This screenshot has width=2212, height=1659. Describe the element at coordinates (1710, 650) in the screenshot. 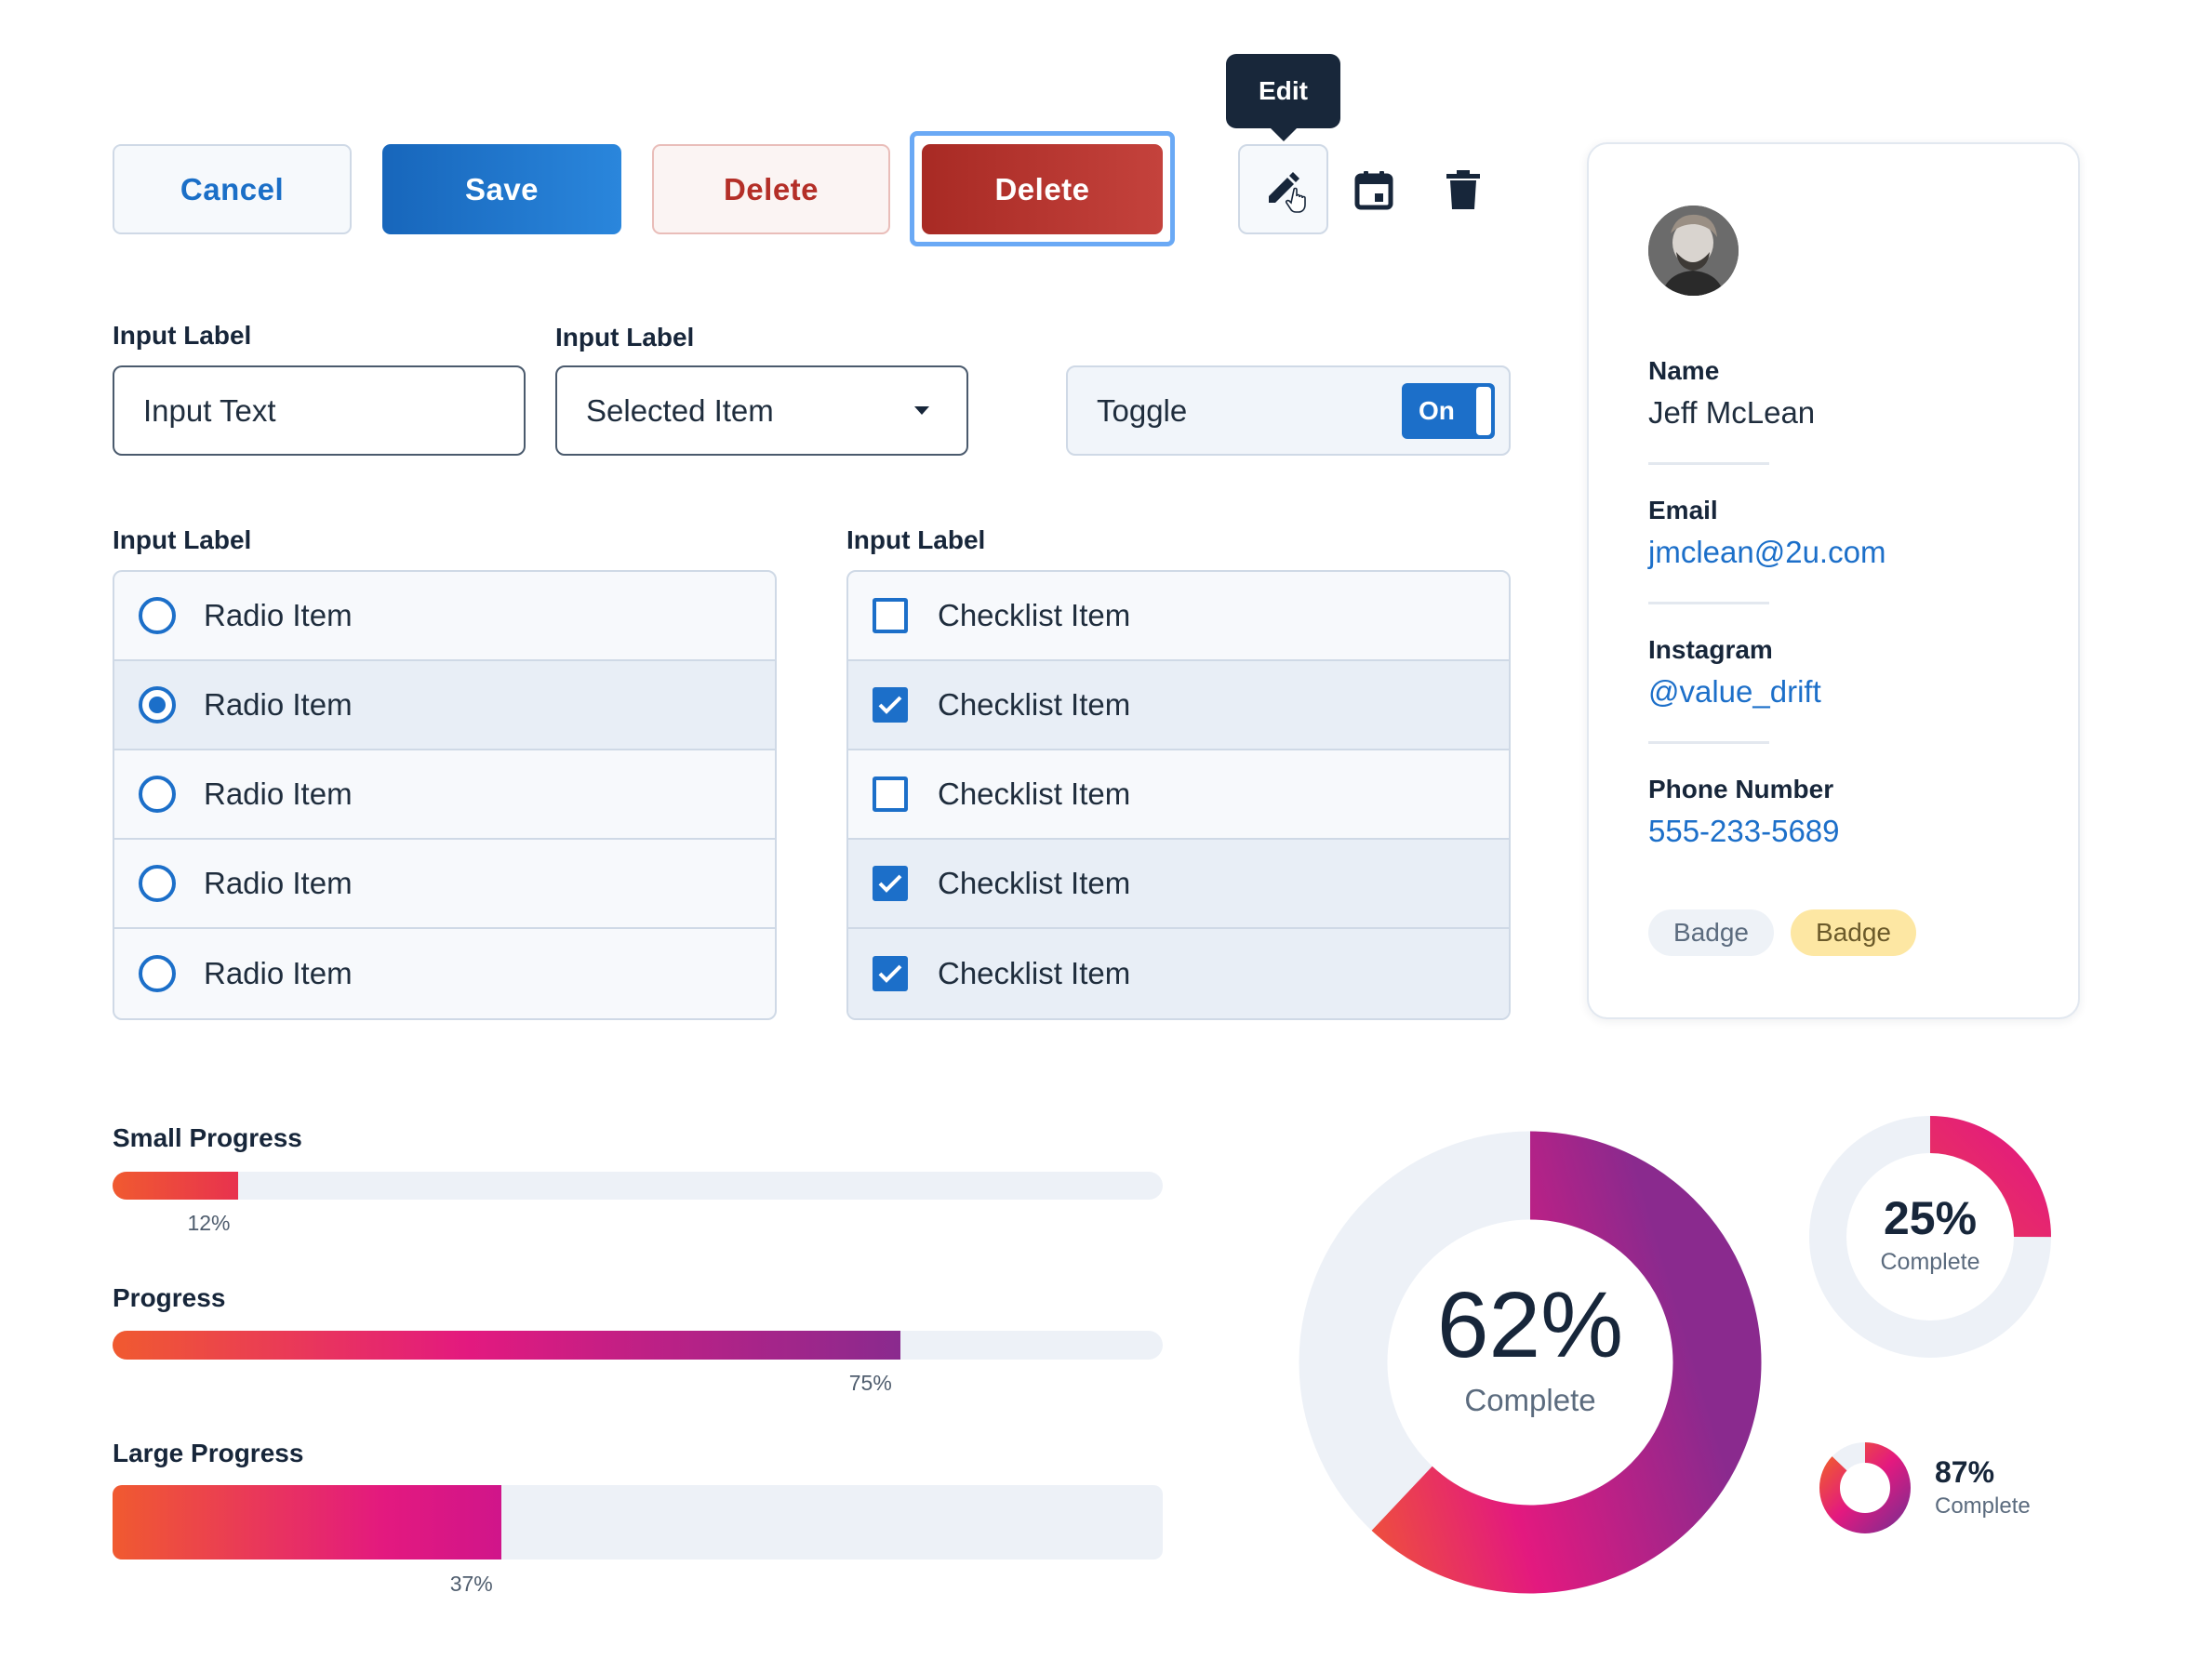

I see `instagram-label: Instagram` at that location.